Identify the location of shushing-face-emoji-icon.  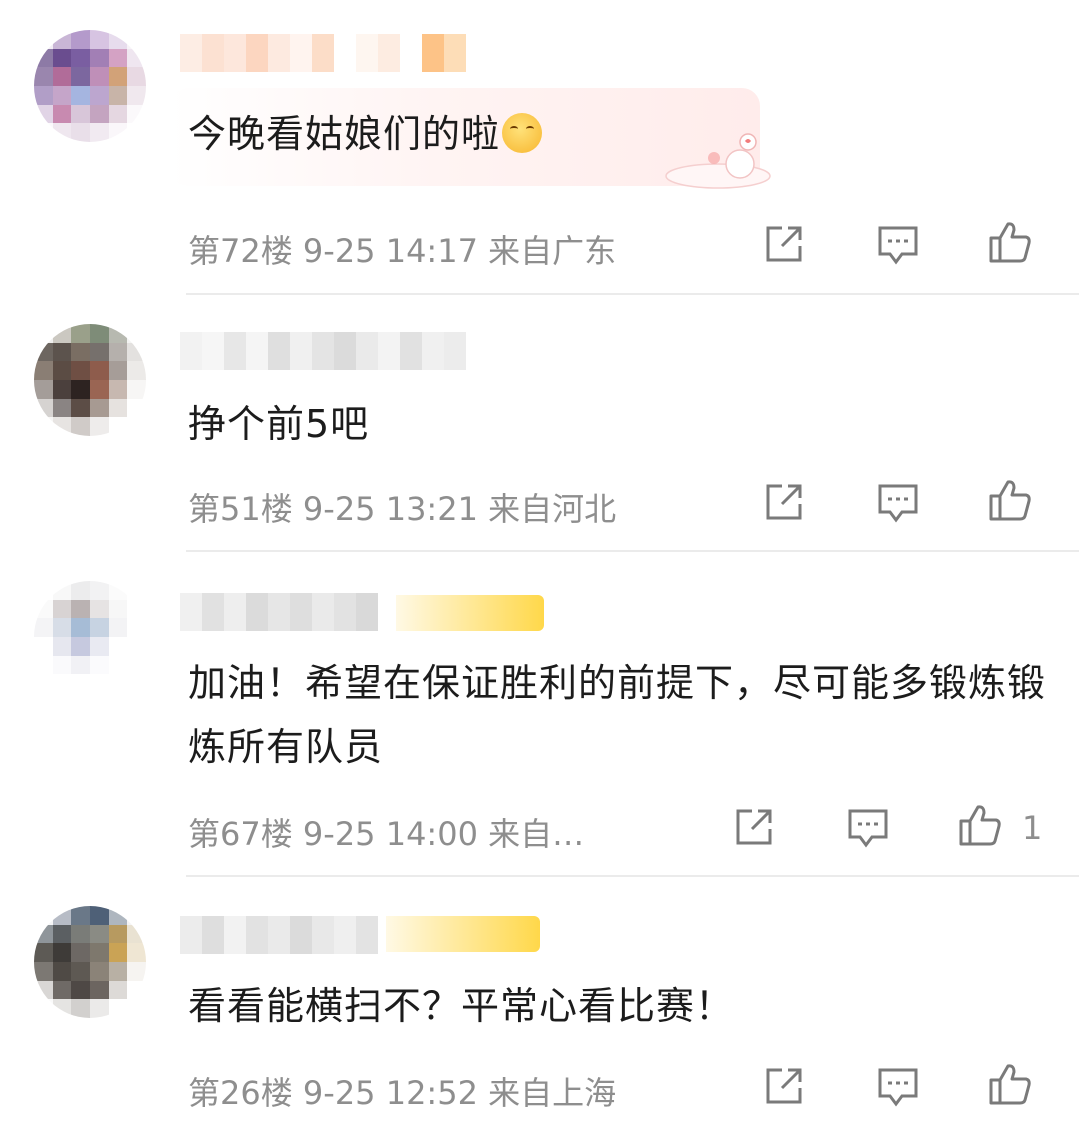
(522, 133).